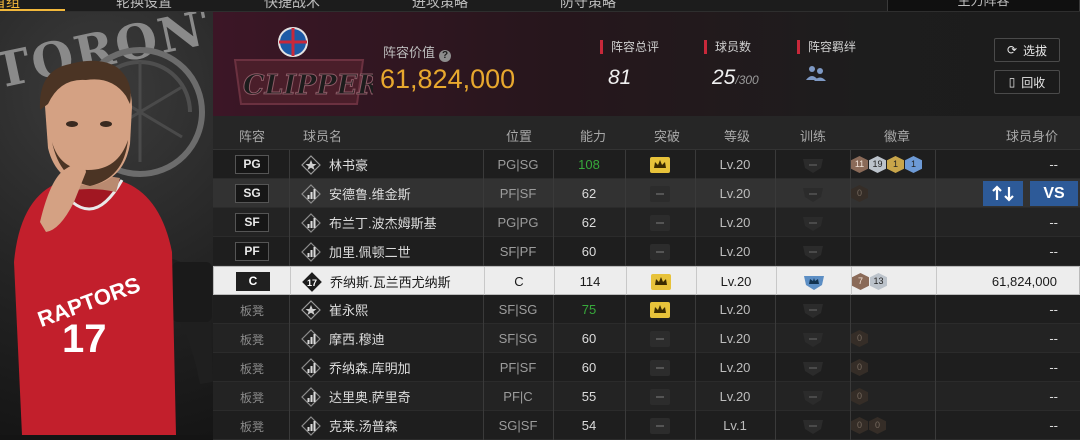  What do you see at coordinates (370, 251) in the screenshot?
I see `player-name: 加里.佩顿二世` at bounding box center [370, 251].